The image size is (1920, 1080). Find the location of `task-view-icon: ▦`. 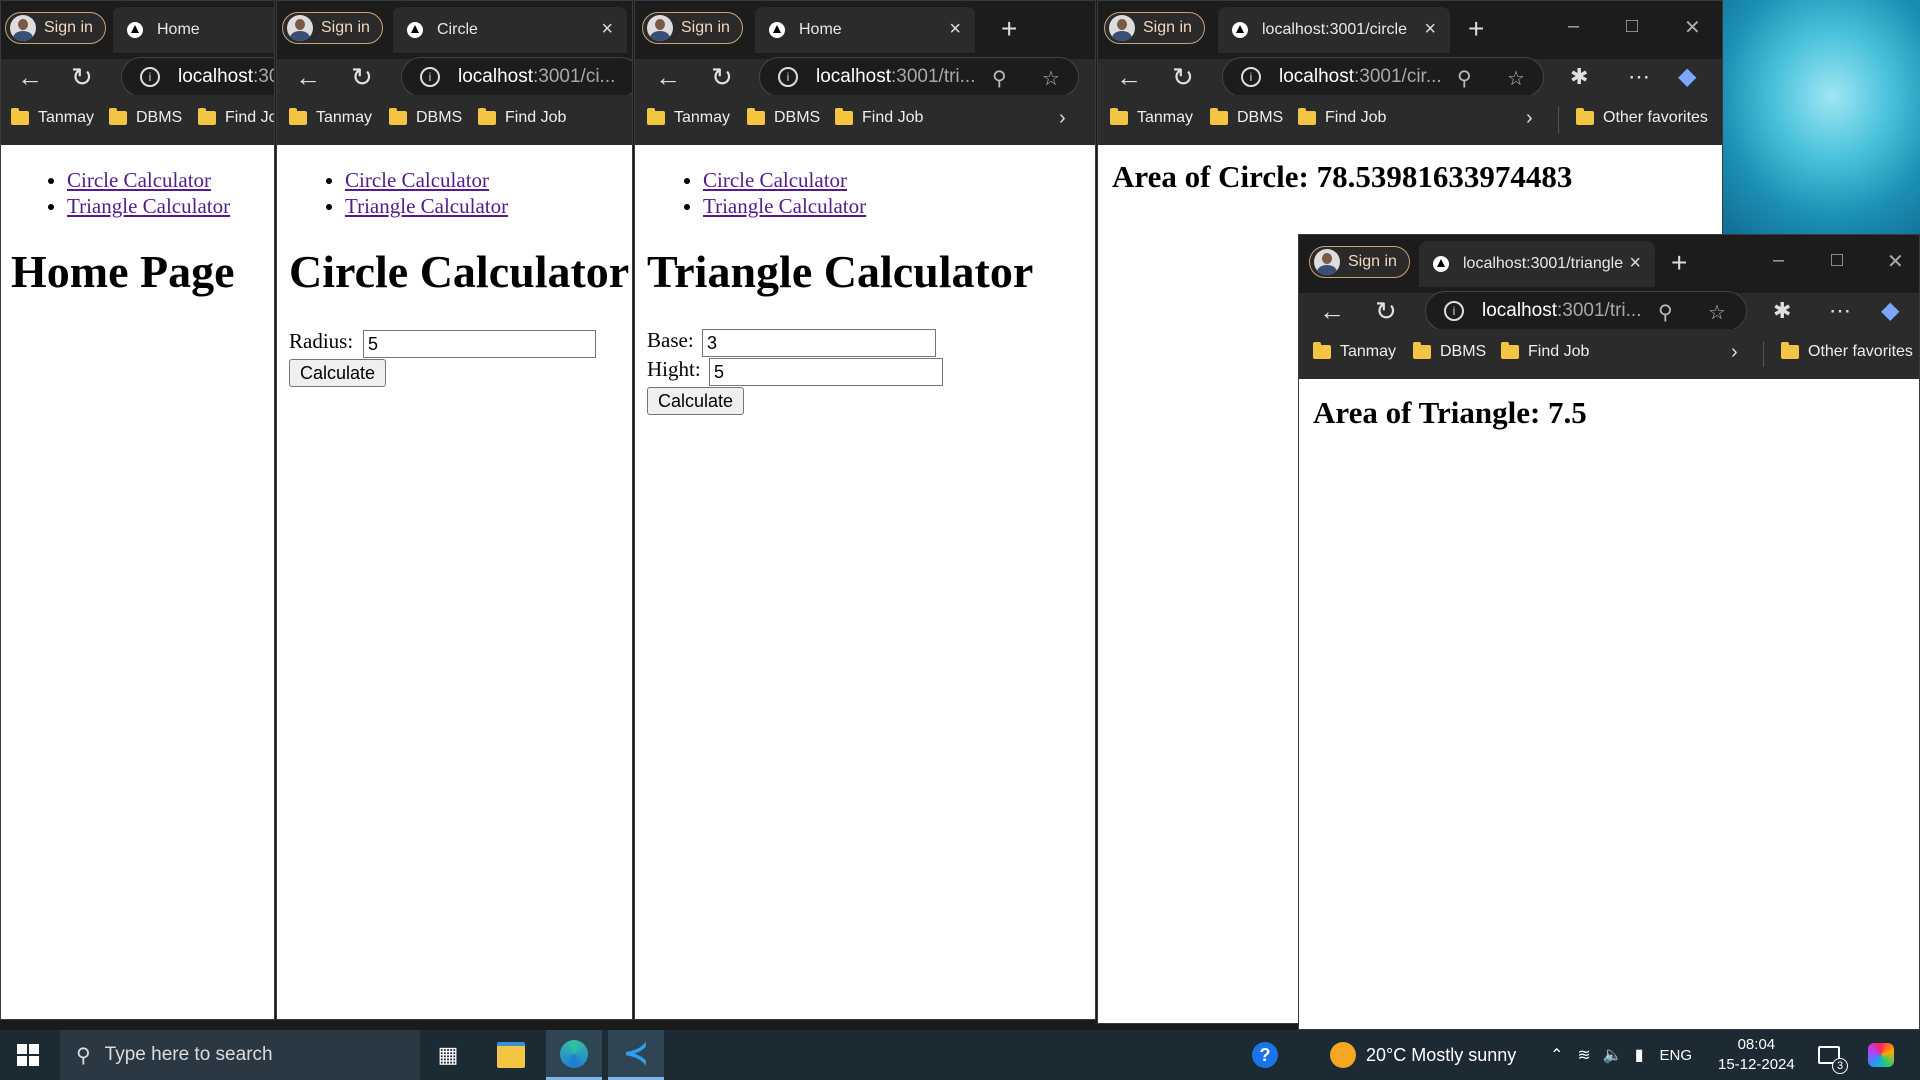

task-view-icon: ▦ is located at coordinates (448, 1055).